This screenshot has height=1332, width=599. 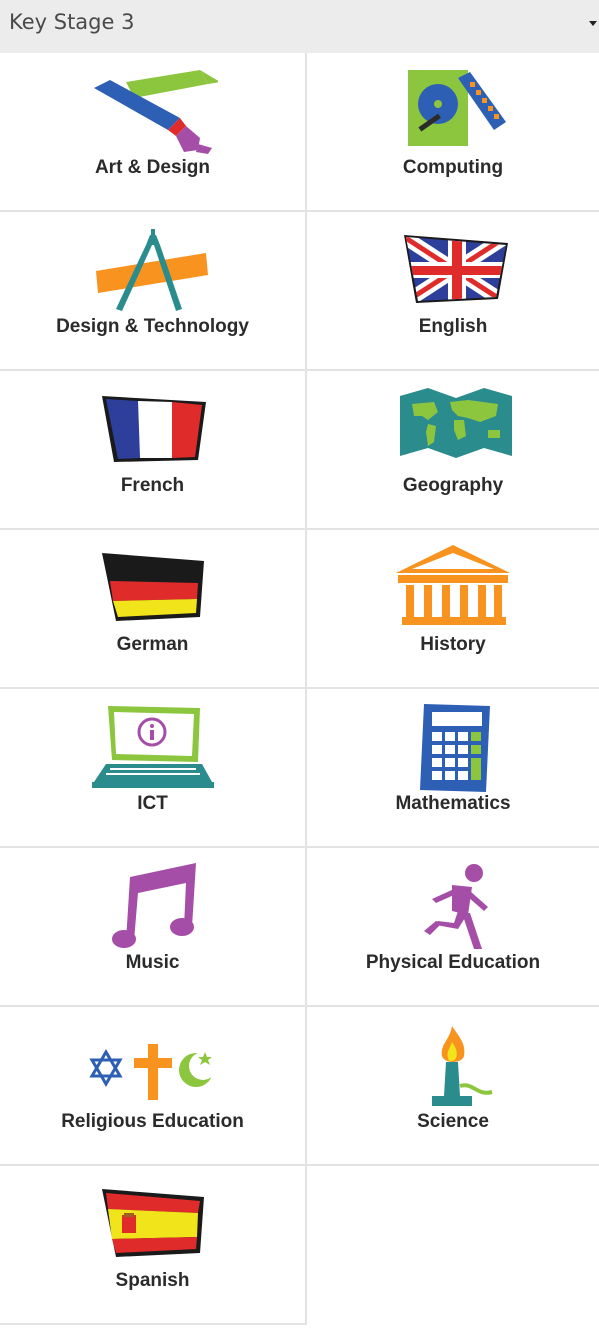 I want to click on chevron-down-icon, so click(x=593, y=23).